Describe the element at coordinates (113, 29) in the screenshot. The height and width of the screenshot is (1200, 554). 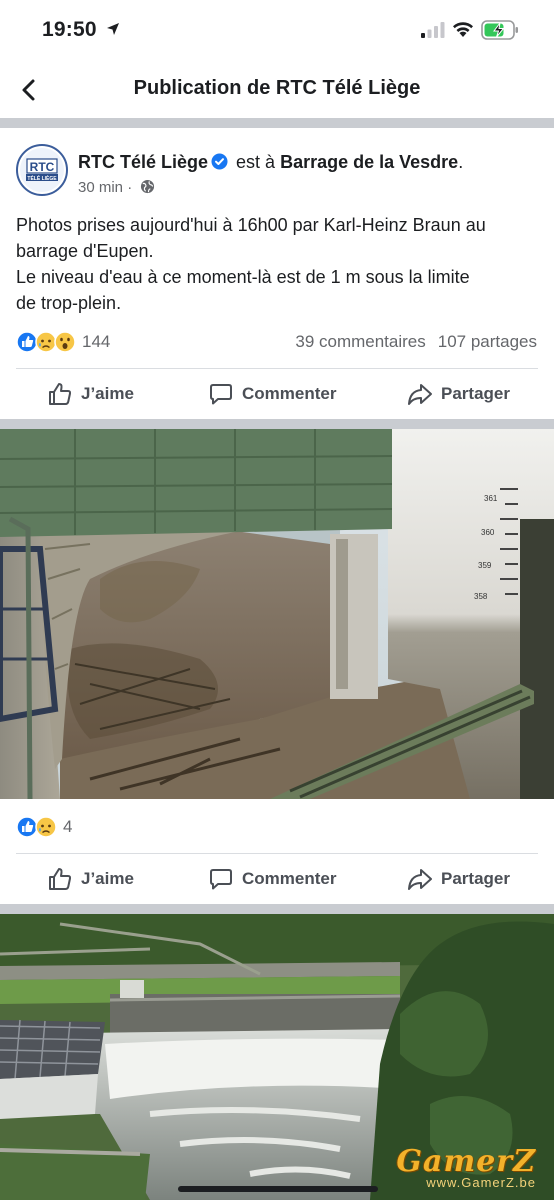
I see `location-arrow-icon` at that location.